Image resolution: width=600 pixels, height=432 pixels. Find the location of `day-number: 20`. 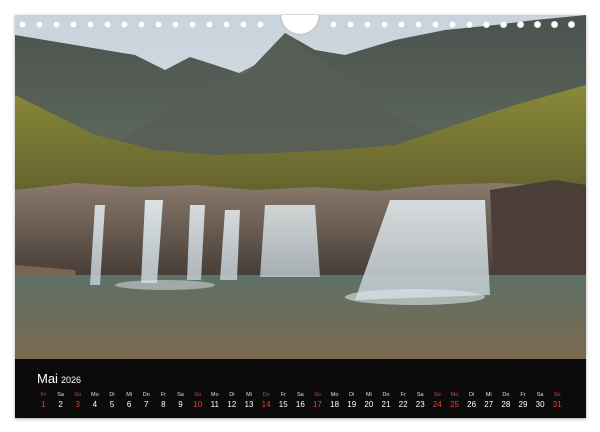

day-number: 20 is located at coordinates (369, 404).